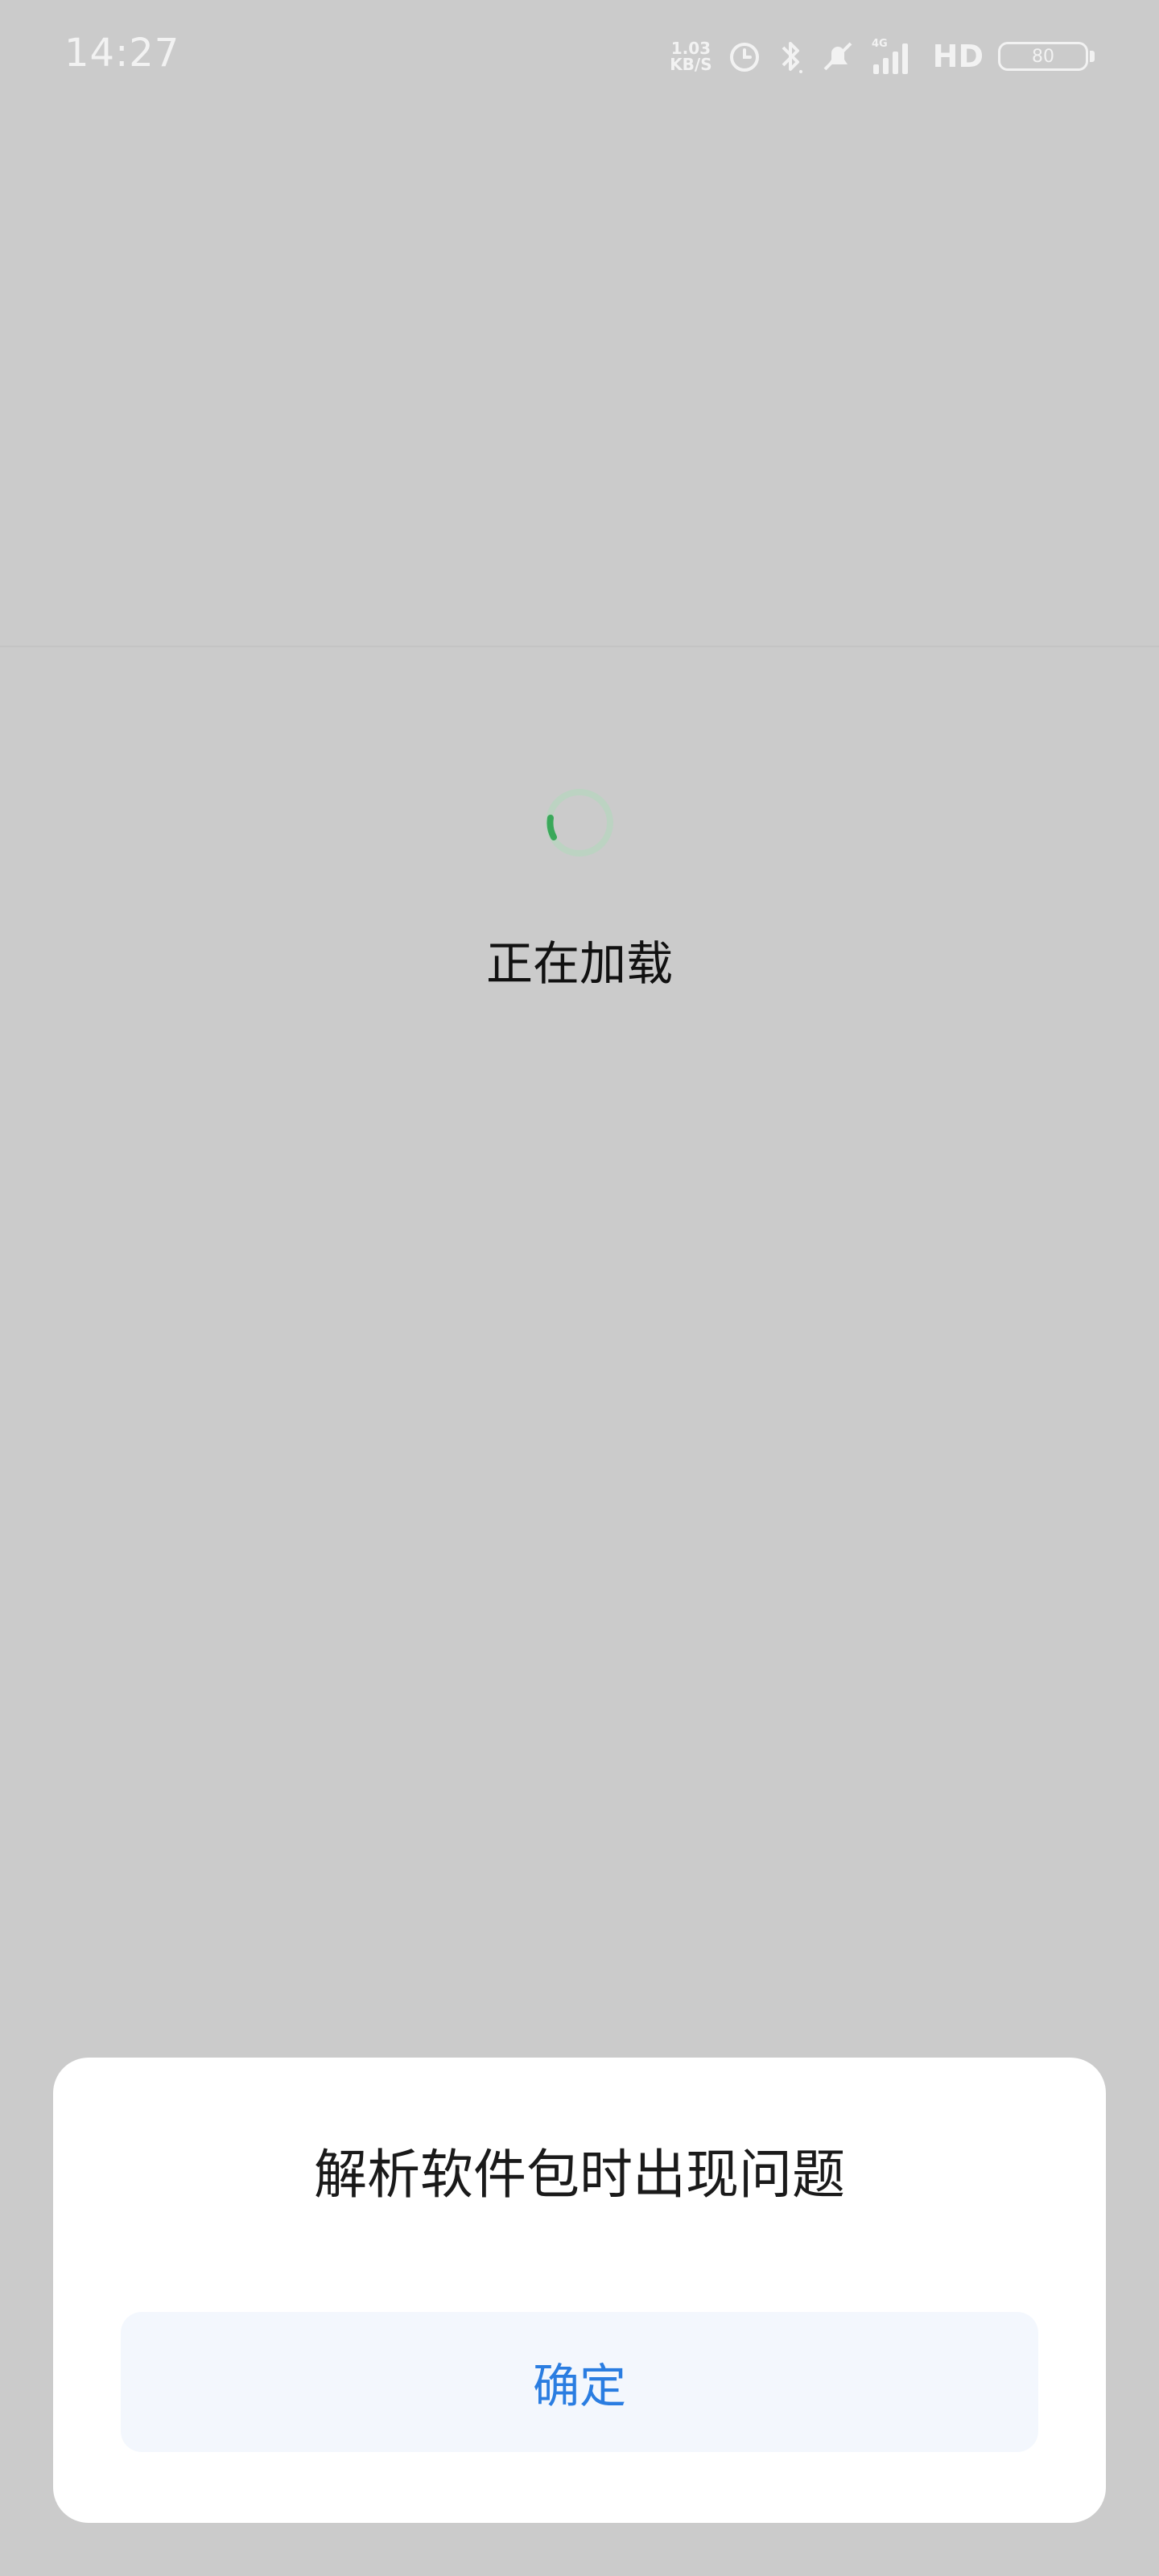 The height and width of the screenshot is (2576, 1159). I want to click on network-speed-value: 1.03, so click(690, 48).